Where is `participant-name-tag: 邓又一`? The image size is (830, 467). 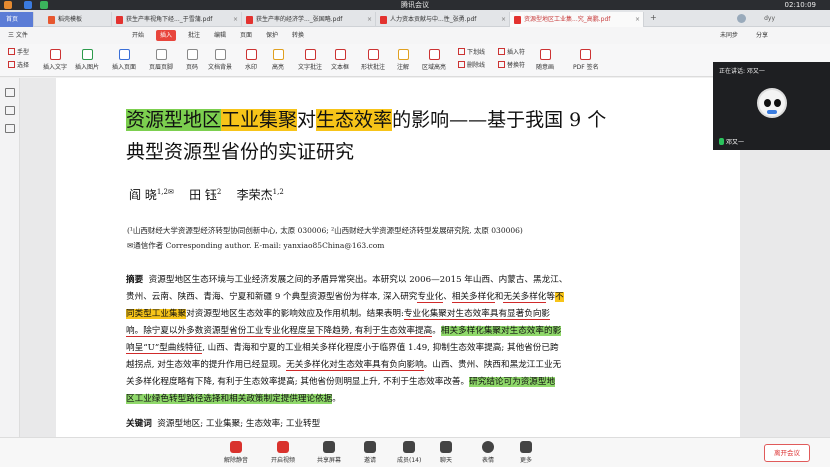 participant-name-tag: 邓又一 is located at coordinates (731, 141).